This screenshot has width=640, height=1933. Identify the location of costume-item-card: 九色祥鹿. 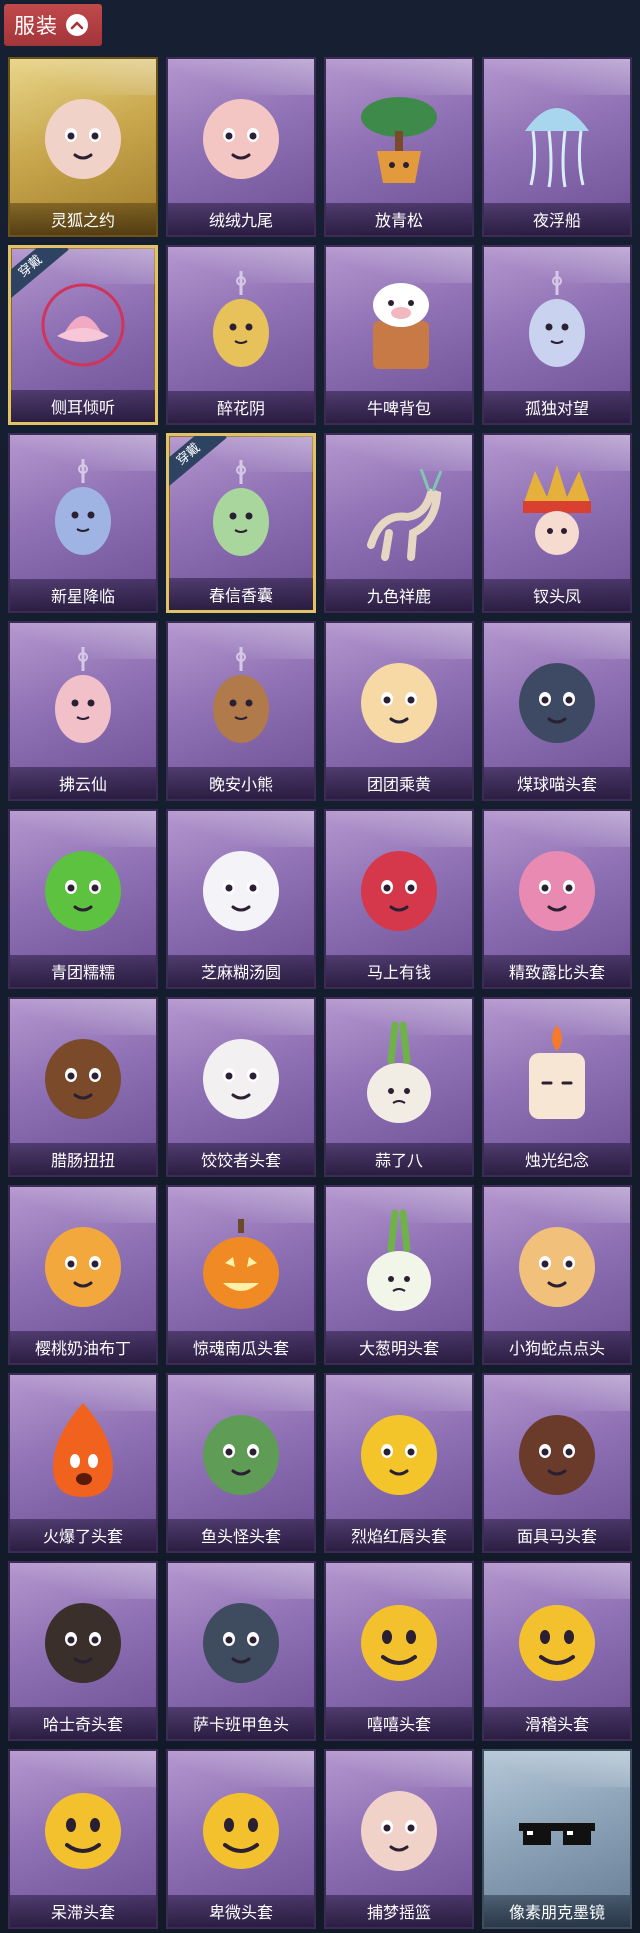
(399, 523).